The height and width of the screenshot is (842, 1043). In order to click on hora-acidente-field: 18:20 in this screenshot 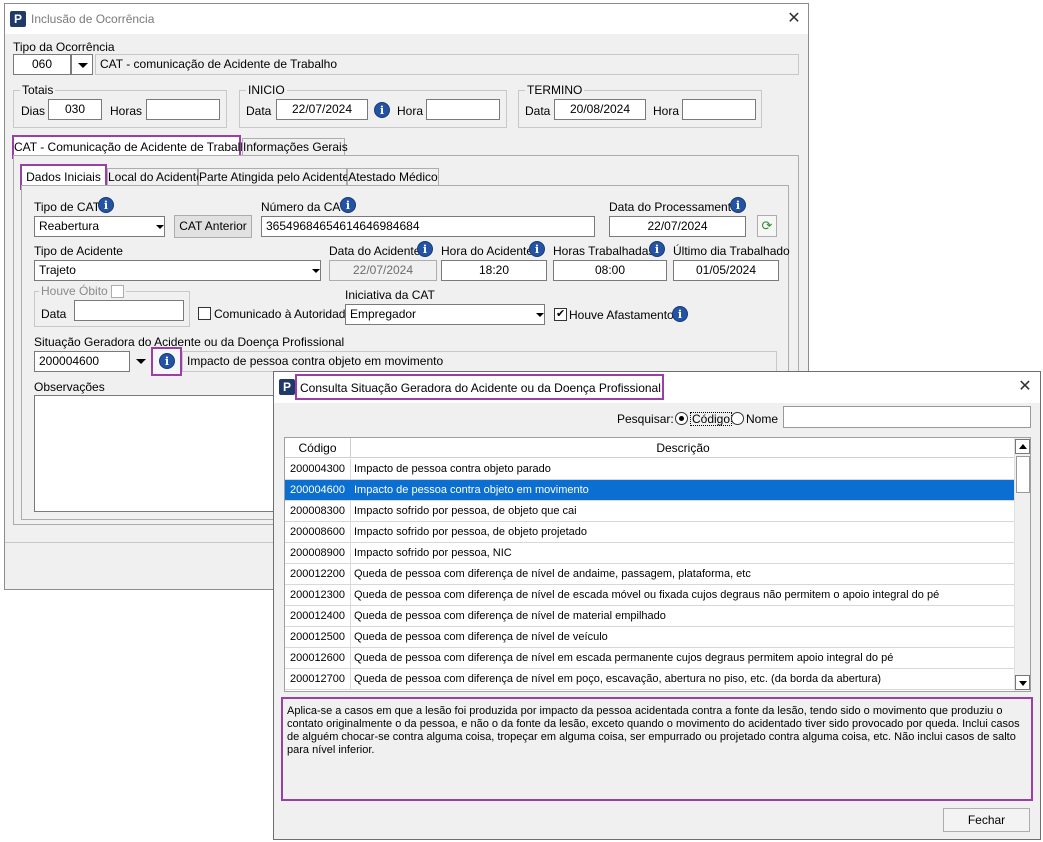, I will do `click(494, 270)`.